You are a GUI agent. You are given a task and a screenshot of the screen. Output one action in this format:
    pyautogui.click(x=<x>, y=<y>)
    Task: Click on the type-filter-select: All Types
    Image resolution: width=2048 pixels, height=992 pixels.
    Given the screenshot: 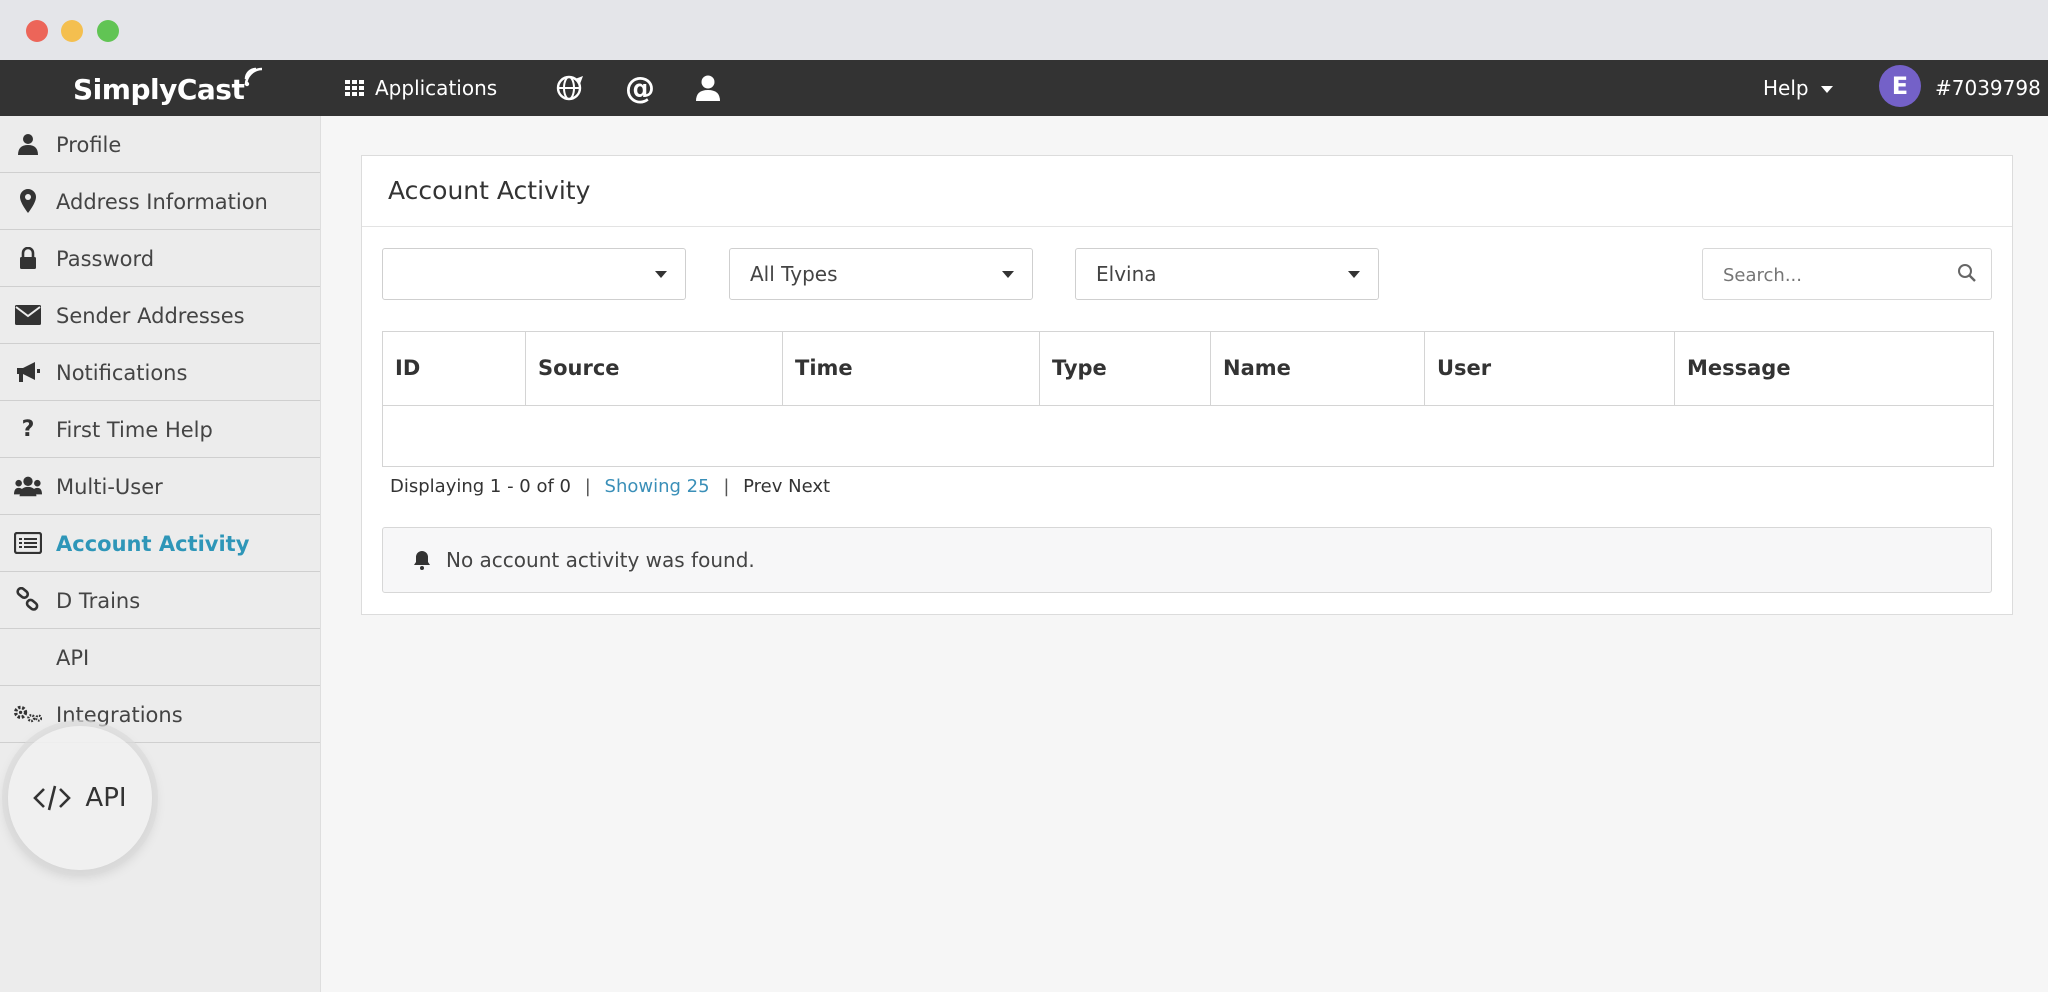 What is the action you would take?
    pyautogui.click(x=881, y=274)
    